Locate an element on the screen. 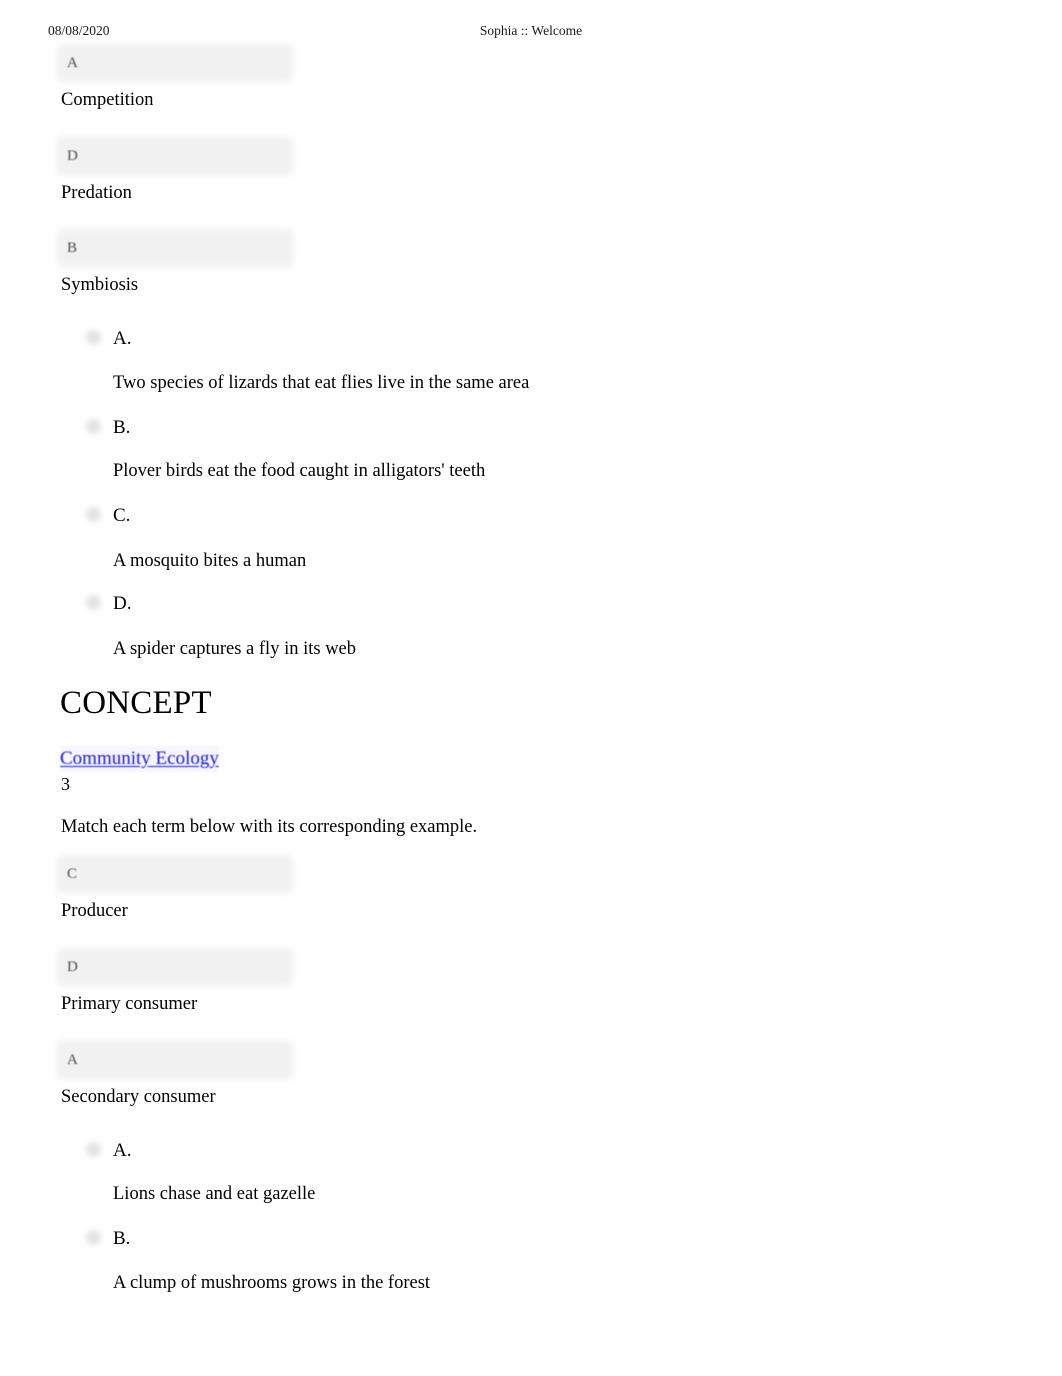  choice-text: A spider captures a fly in its web is located at coordinates (235, 649).